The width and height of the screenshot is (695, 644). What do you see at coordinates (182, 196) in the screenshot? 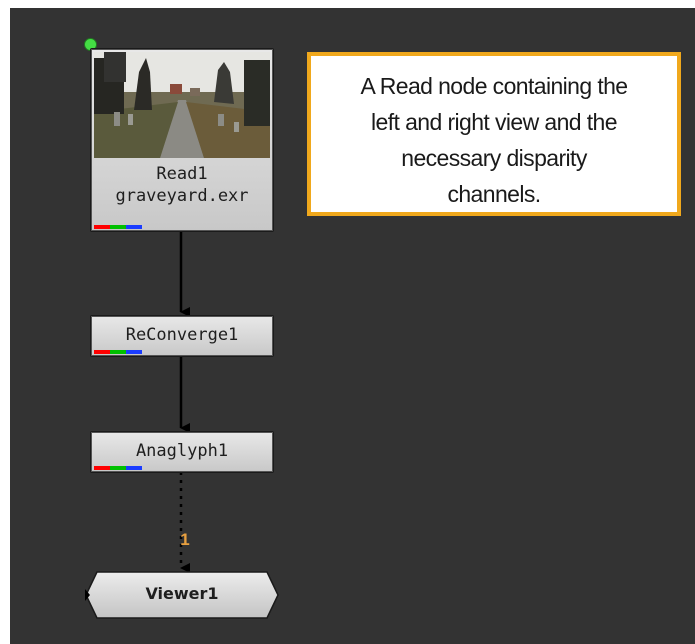
I see `read-node-file: graveyard.exr` at bounding box center [182, 196].